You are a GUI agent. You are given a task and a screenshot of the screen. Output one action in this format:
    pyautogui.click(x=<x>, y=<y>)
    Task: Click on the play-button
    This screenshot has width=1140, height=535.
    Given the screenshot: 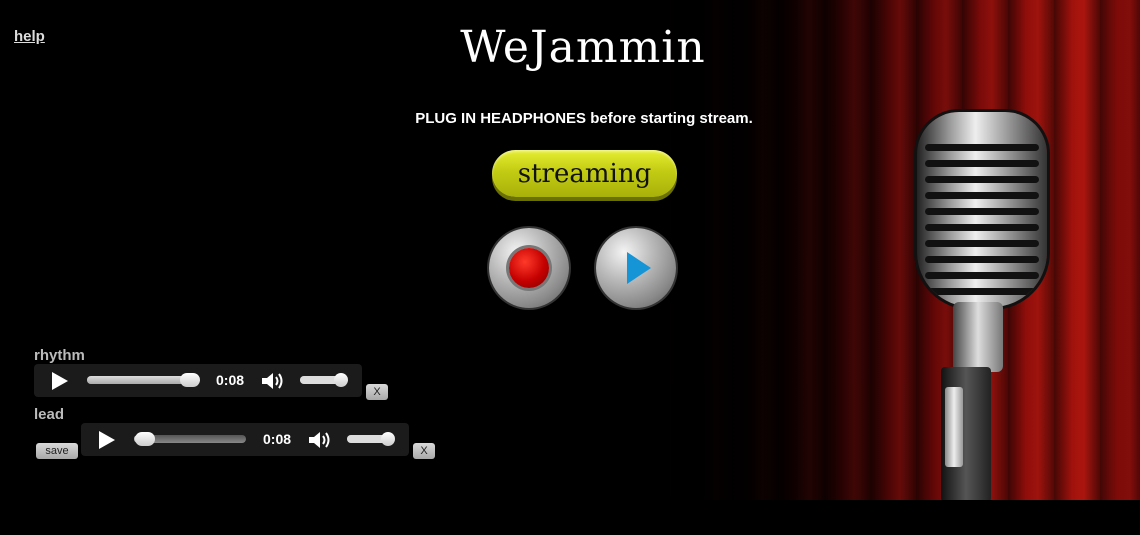 What is the action you would take?
    pyautogui.click(x=636, y=268)
    